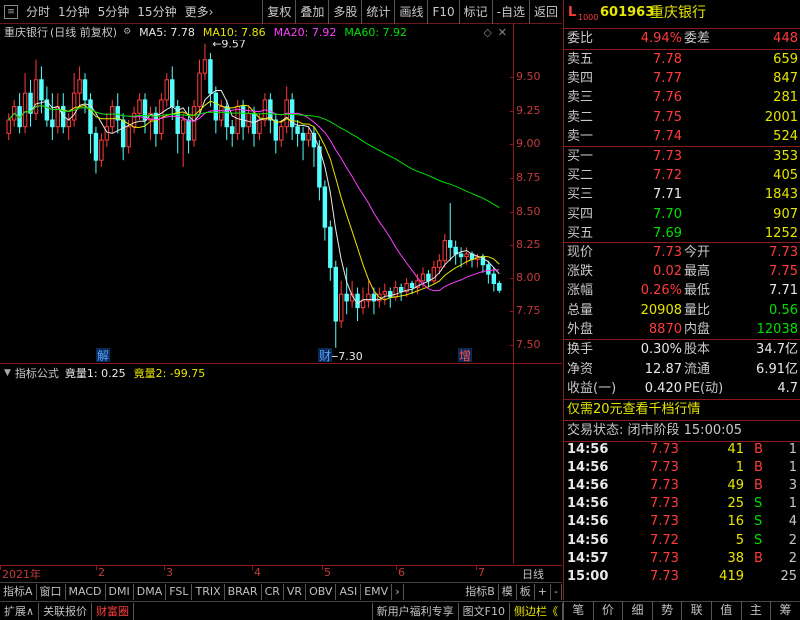  Describe the element at coordinates (103, 355) in the screenshot. I see `event-marker: 解` at that location.